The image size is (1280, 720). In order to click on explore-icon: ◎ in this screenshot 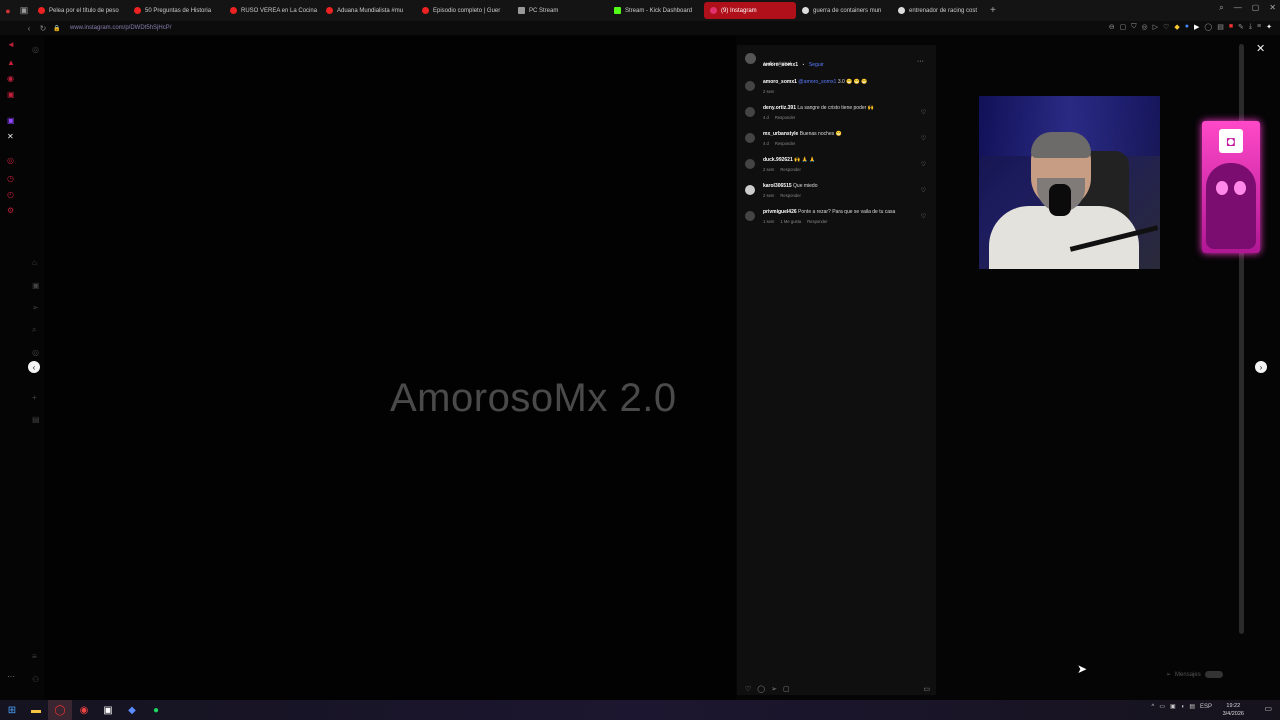, I will do `click(35, 352)`.